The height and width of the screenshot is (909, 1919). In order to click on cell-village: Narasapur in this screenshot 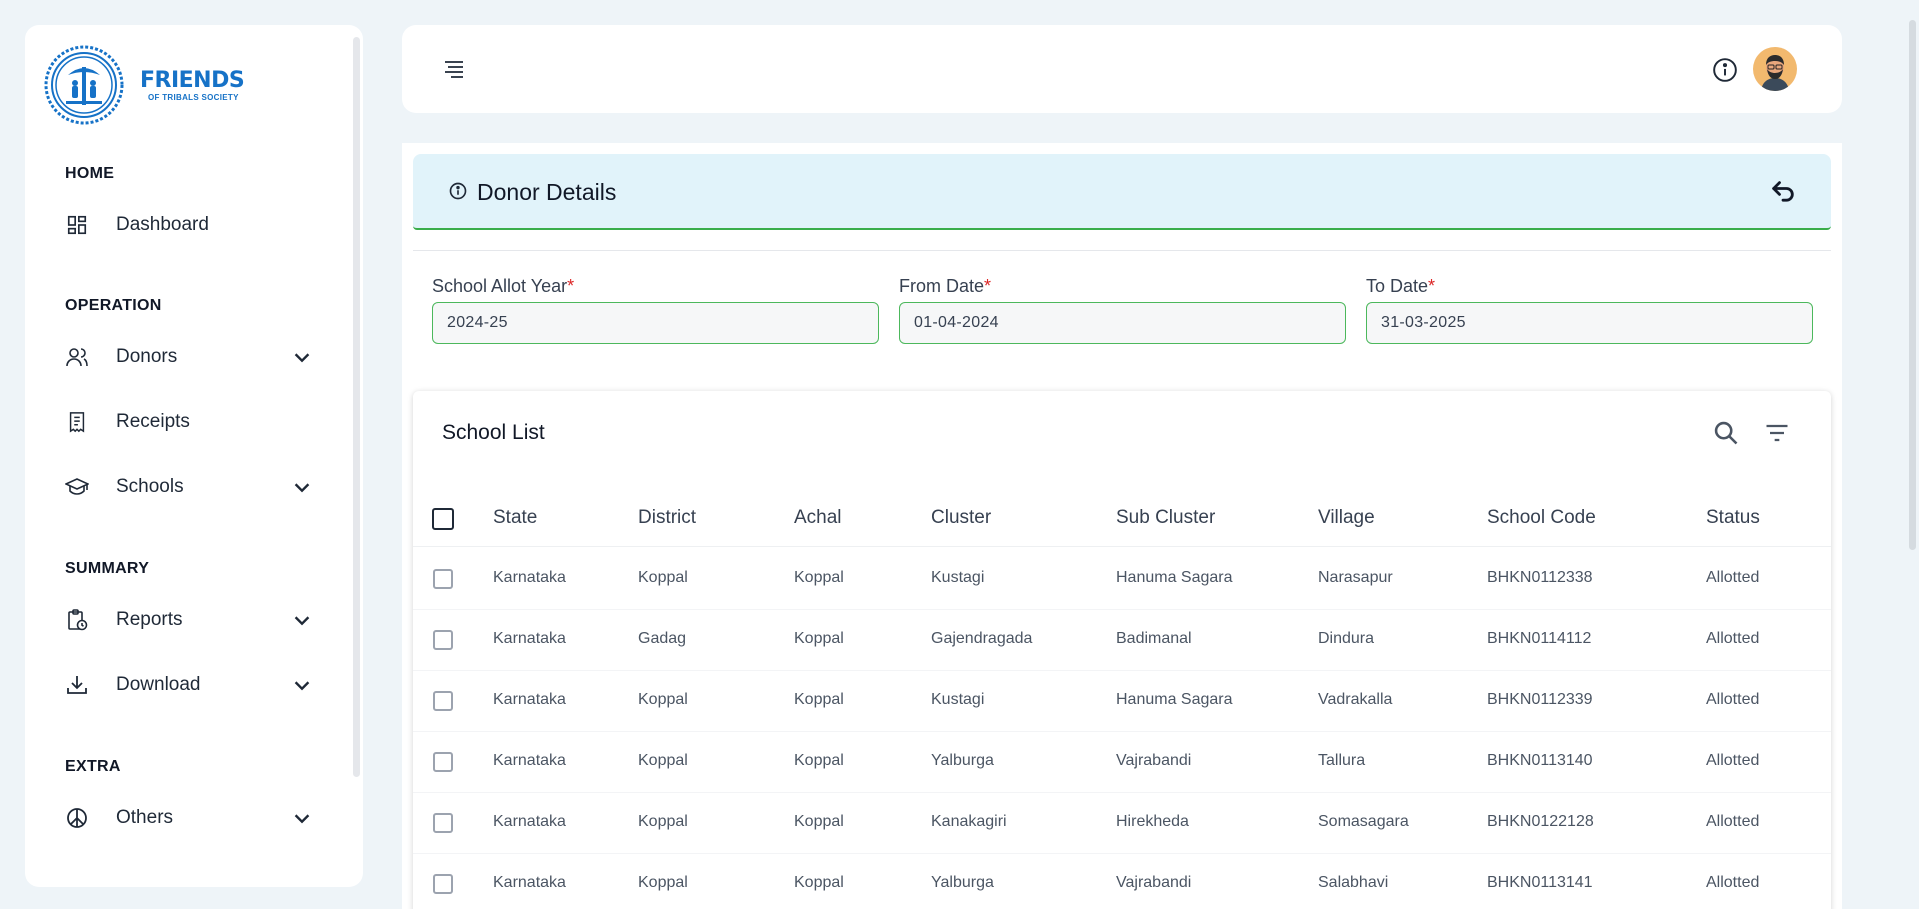, I will do `click(1355, 577)`.